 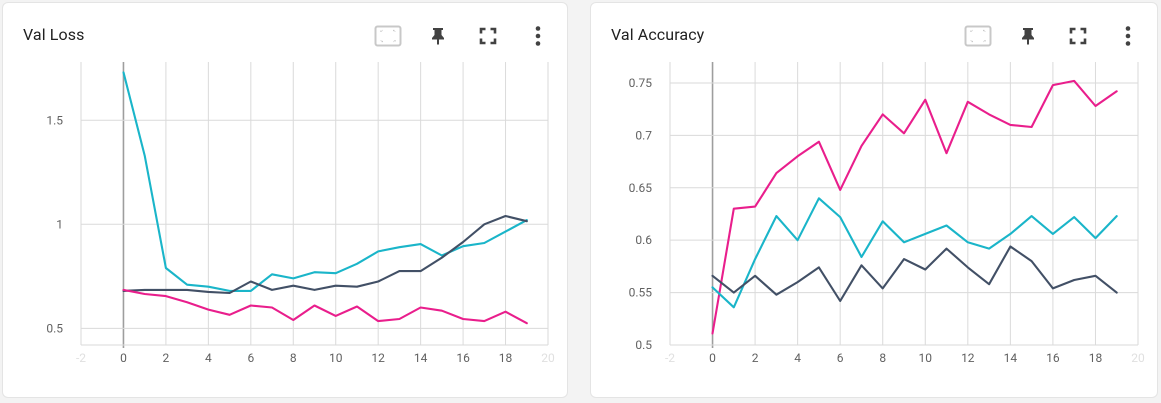 I want to click on y-tick-label: 0.6, so click(x=643, y=240).